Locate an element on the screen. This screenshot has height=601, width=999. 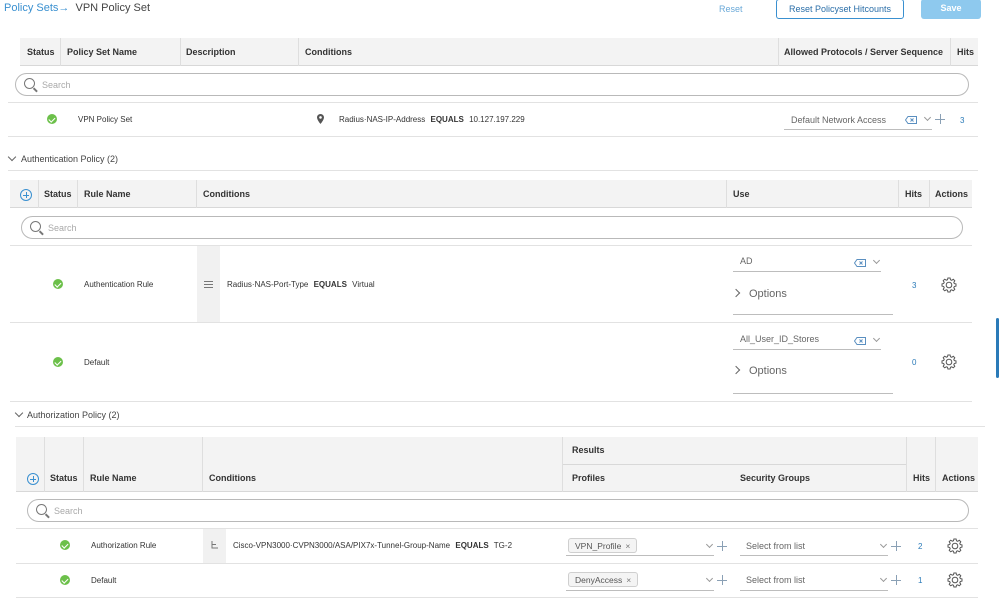
col-use: Use is located at coordinates (741, 194).